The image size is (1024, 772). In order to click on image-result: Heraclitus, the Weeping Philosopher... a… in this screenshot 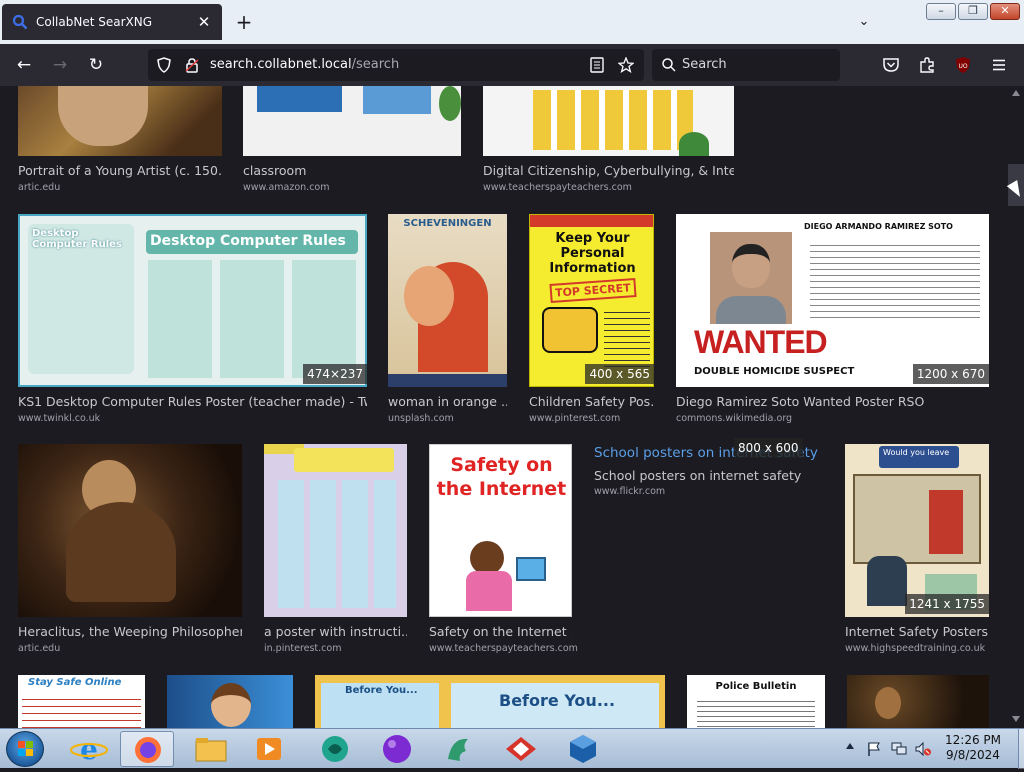, I will do `click(130, 550)`.